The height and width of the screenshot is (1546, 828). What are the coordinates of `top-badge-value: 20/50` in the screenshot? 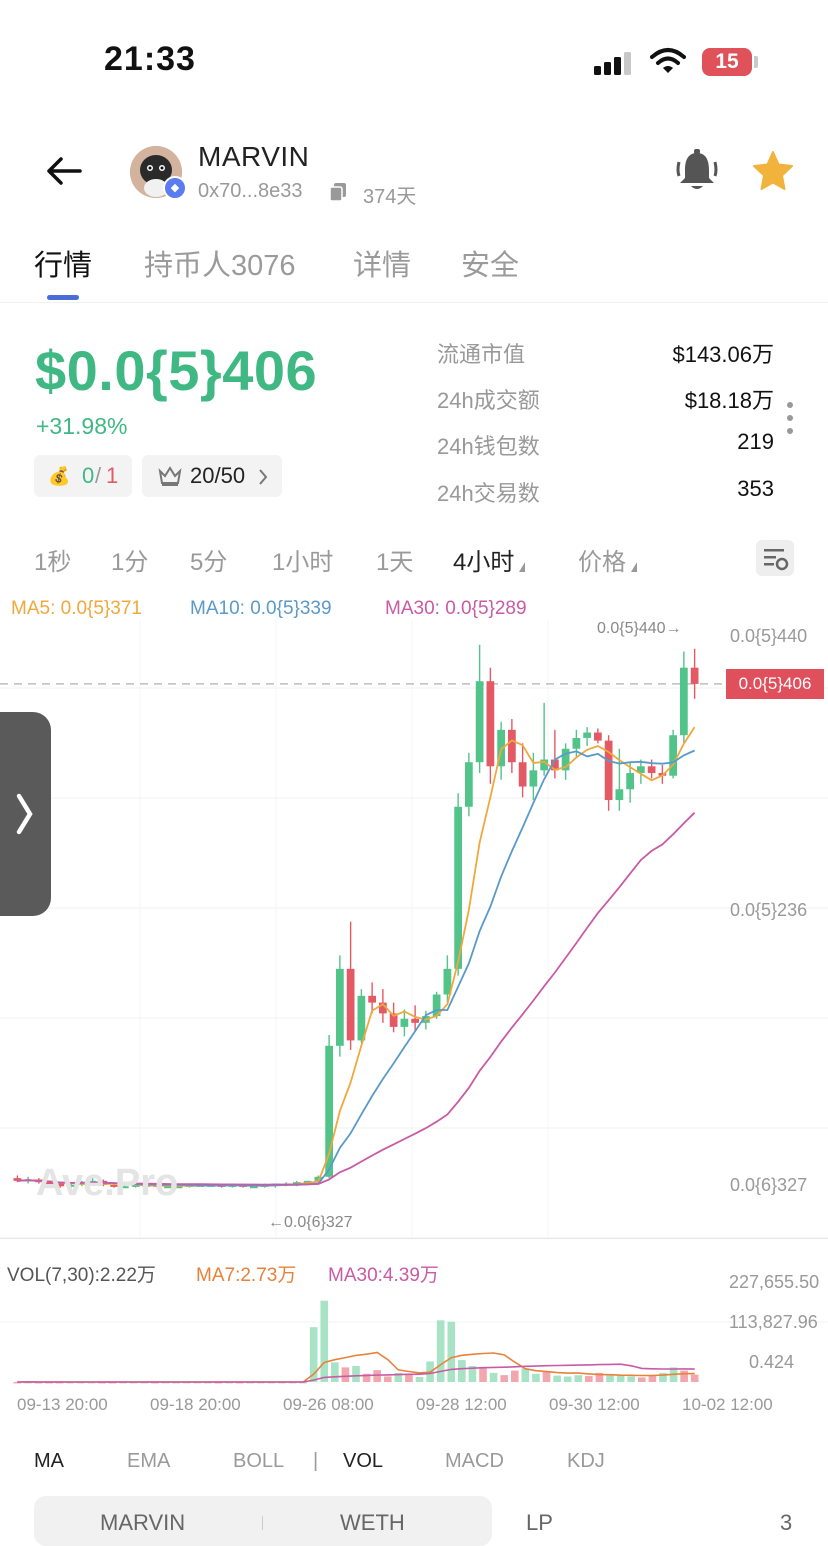 It's located at (218, 475).